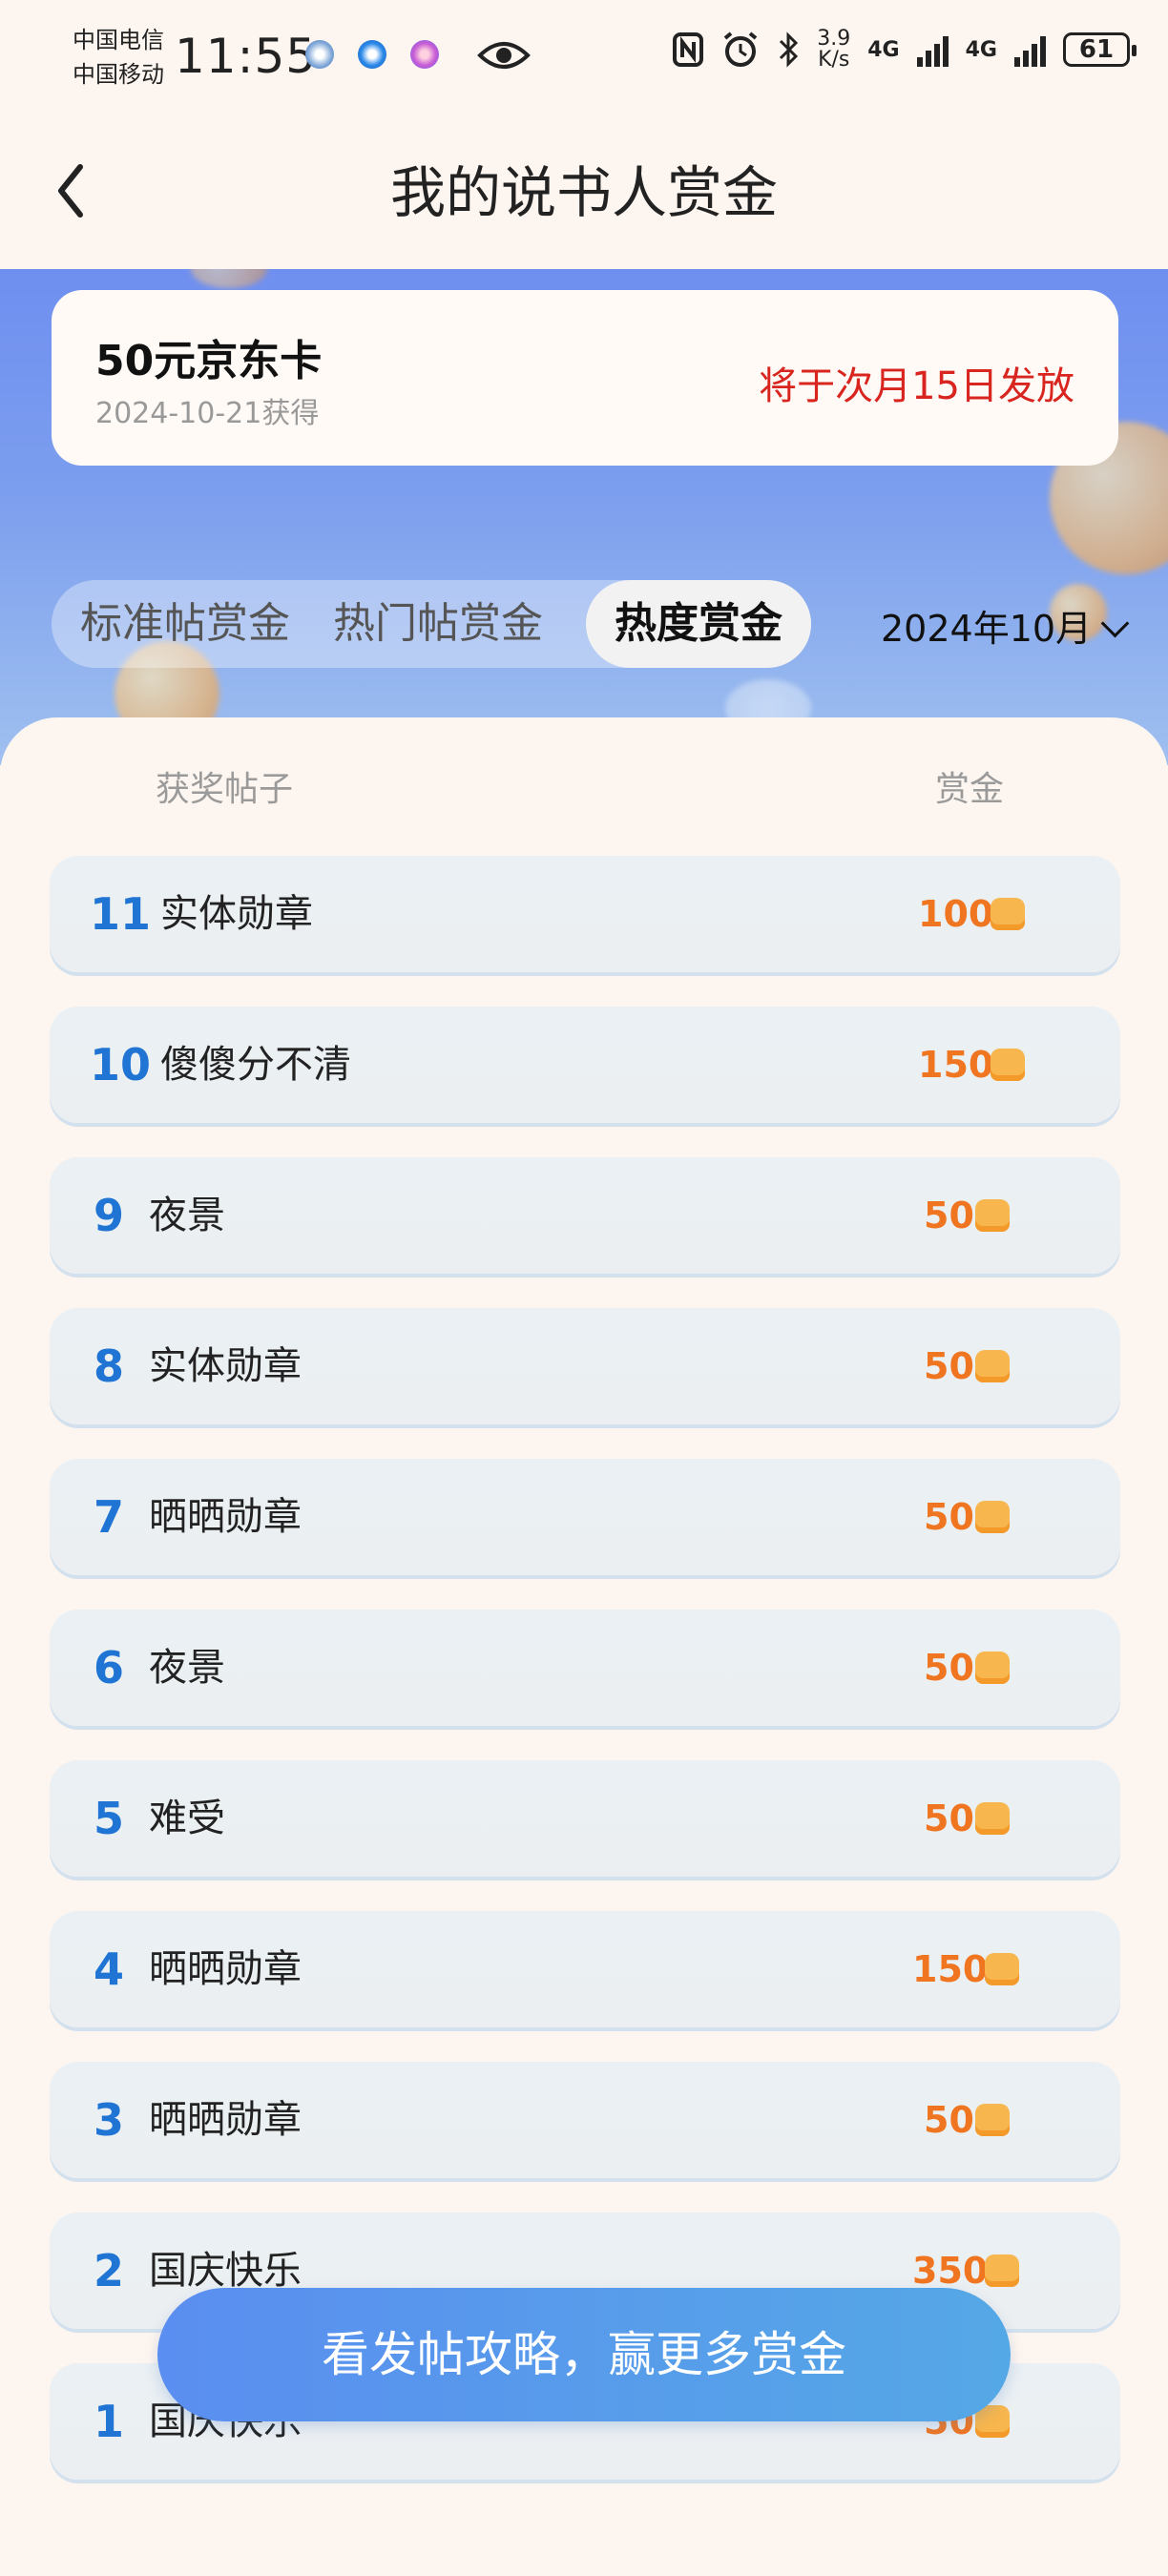 This screenshot has width=1168, height=2576. I want to click on battery-level: 61, so click(1096, 49).